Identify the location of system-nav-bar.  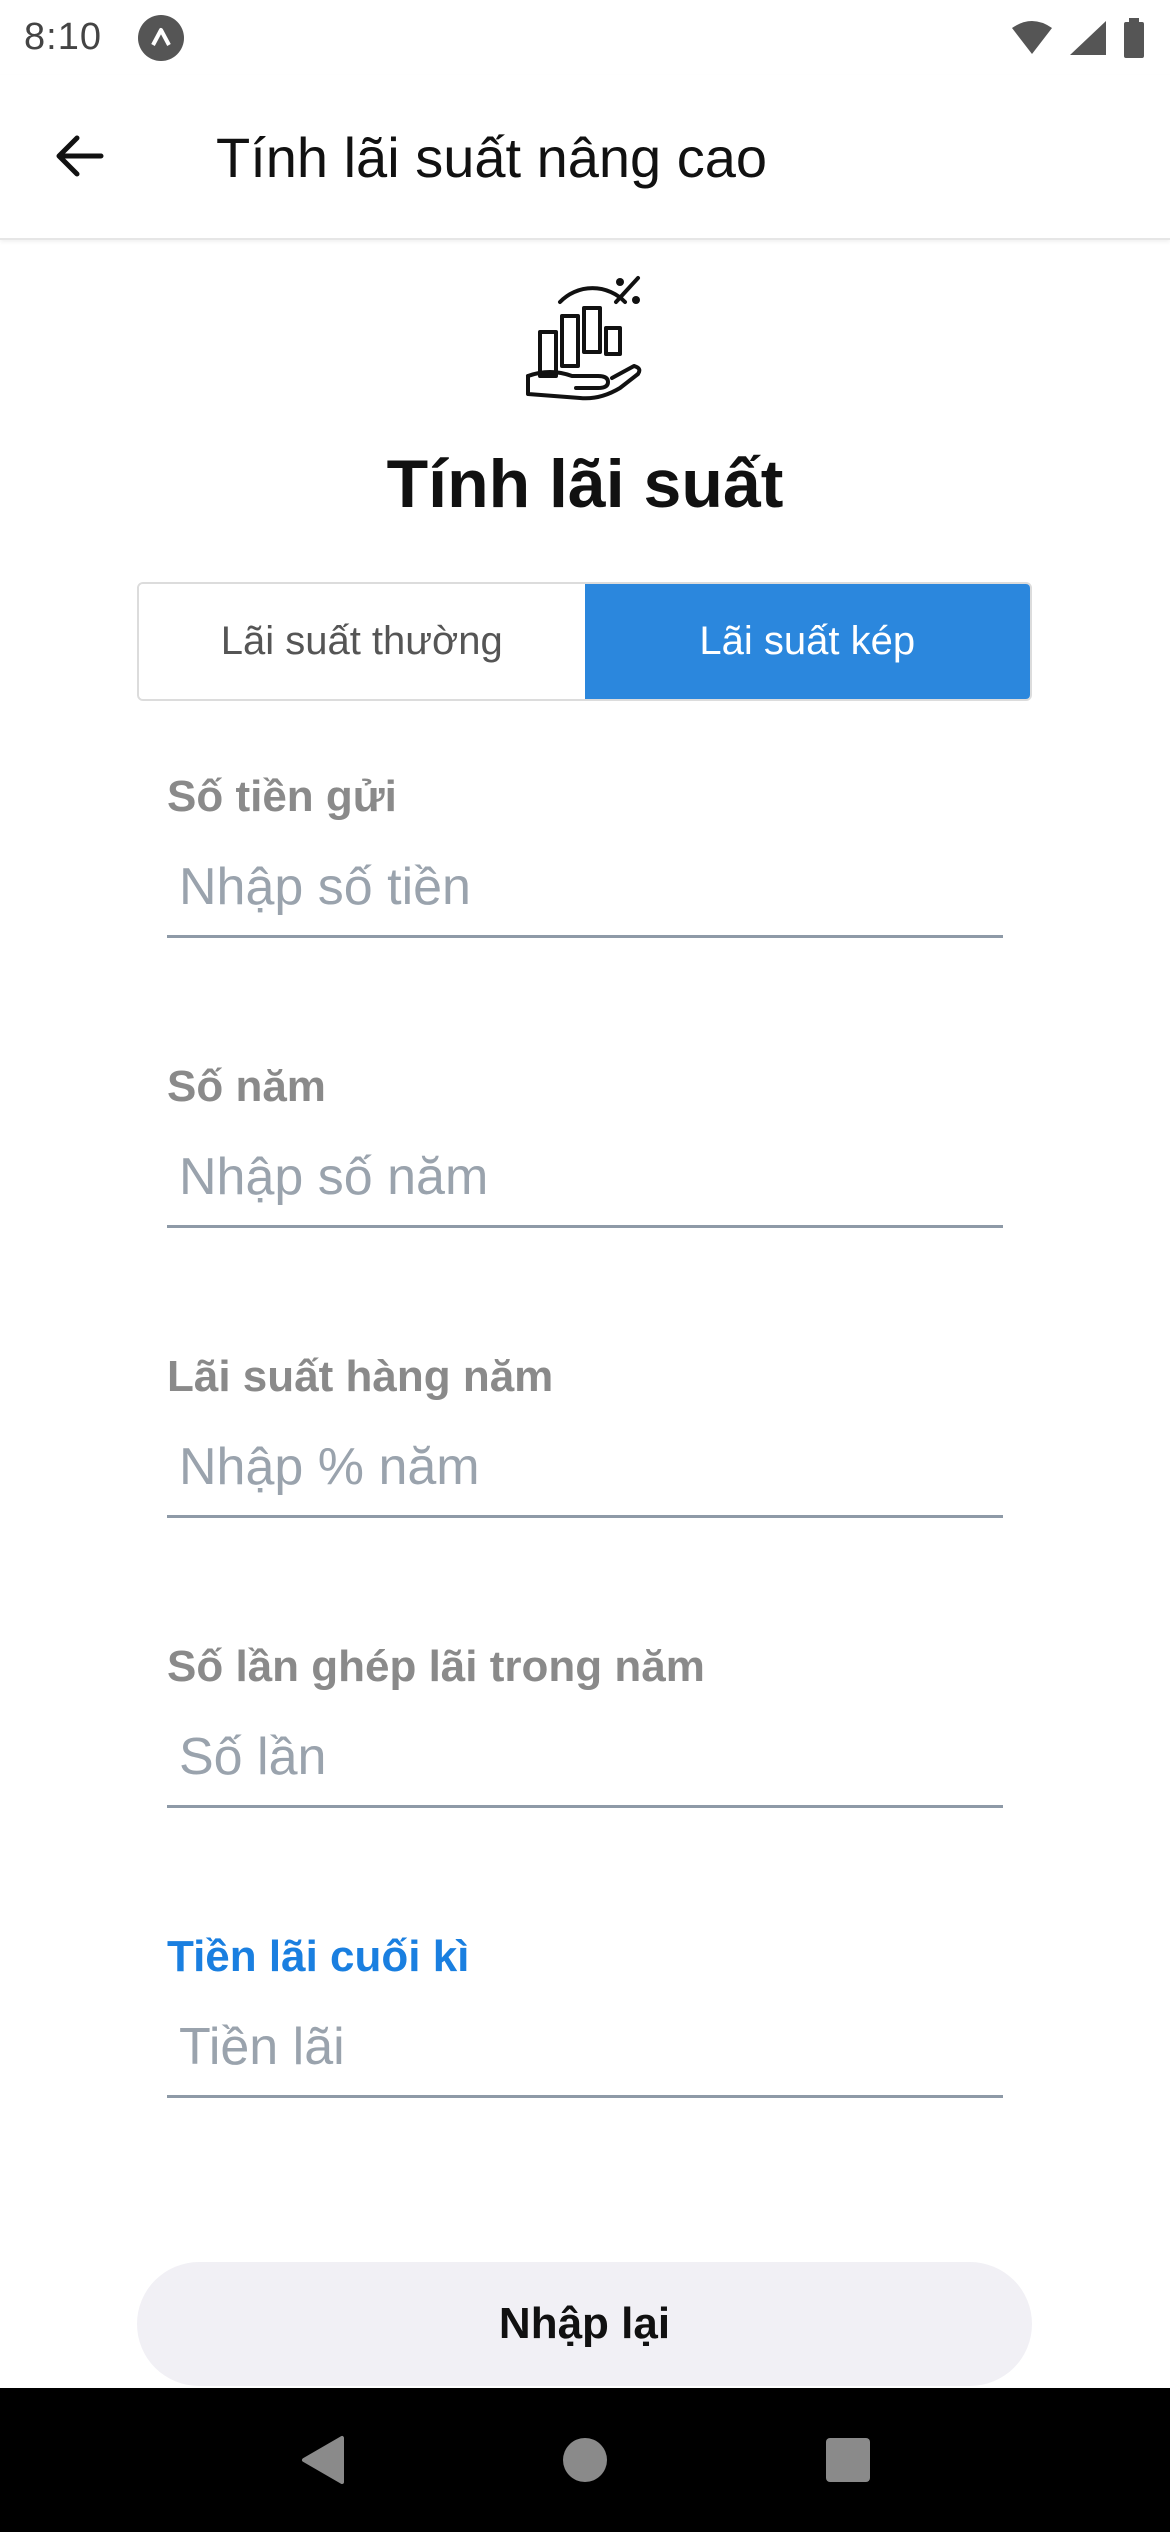
(585, 2460).